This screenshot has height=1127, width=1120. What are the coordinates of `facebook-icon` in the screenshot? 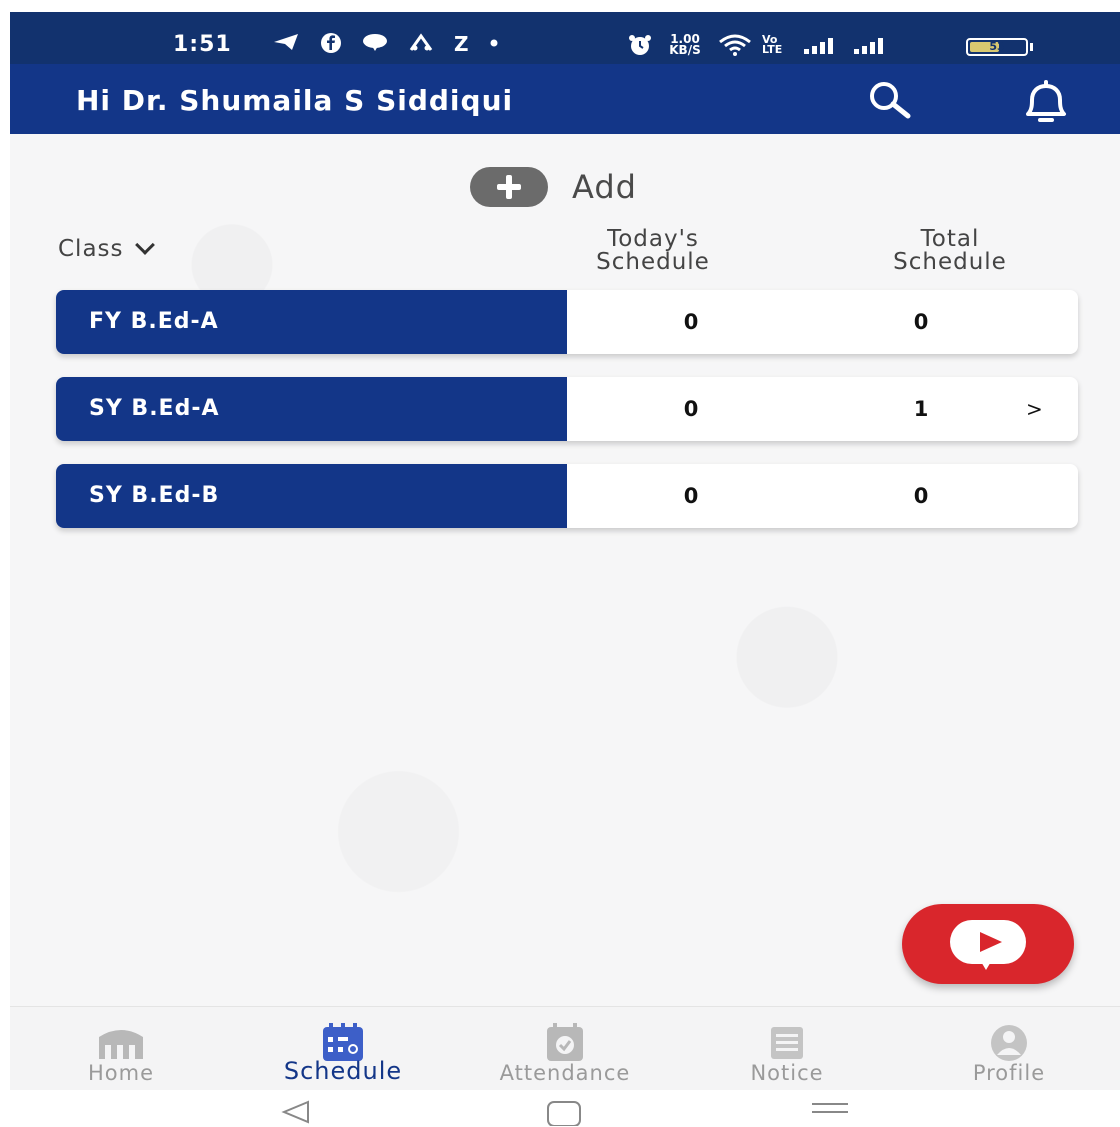 It's located at (331, 43).